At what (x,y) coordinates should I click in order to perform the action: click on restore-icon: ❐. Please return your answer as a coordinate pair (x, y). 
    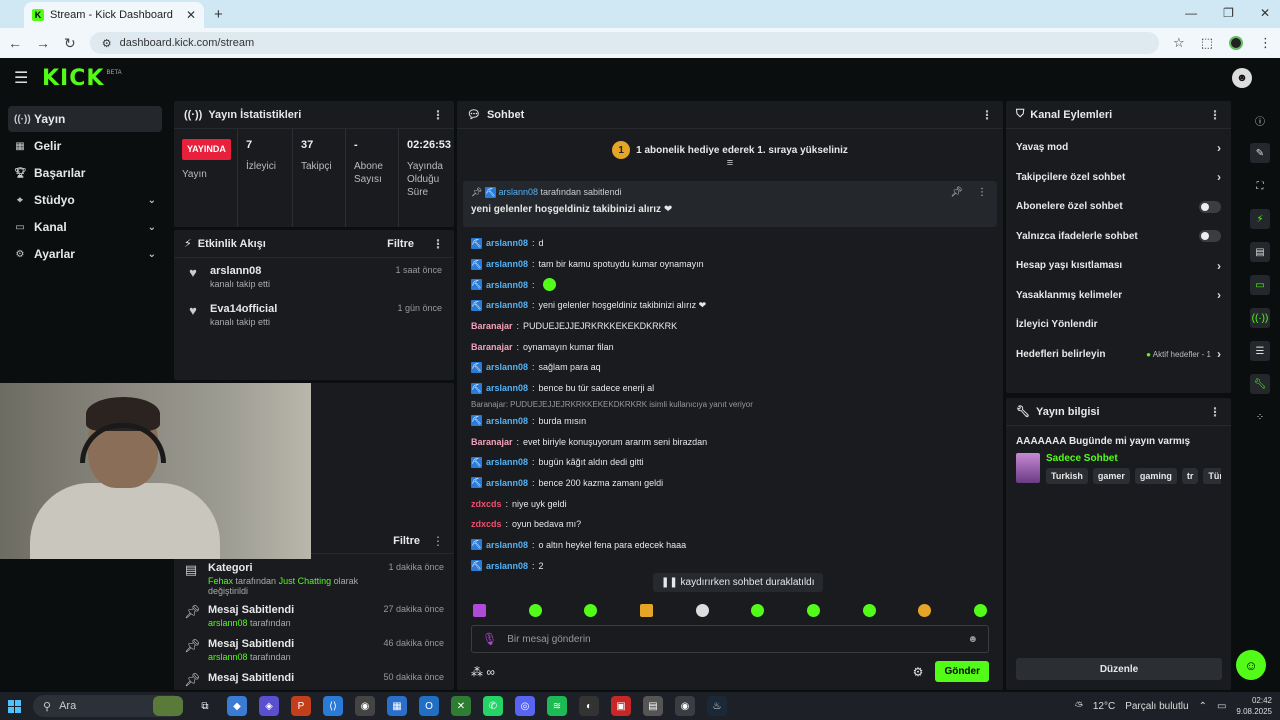
    Looking at the image, I should click on (1228, 13).